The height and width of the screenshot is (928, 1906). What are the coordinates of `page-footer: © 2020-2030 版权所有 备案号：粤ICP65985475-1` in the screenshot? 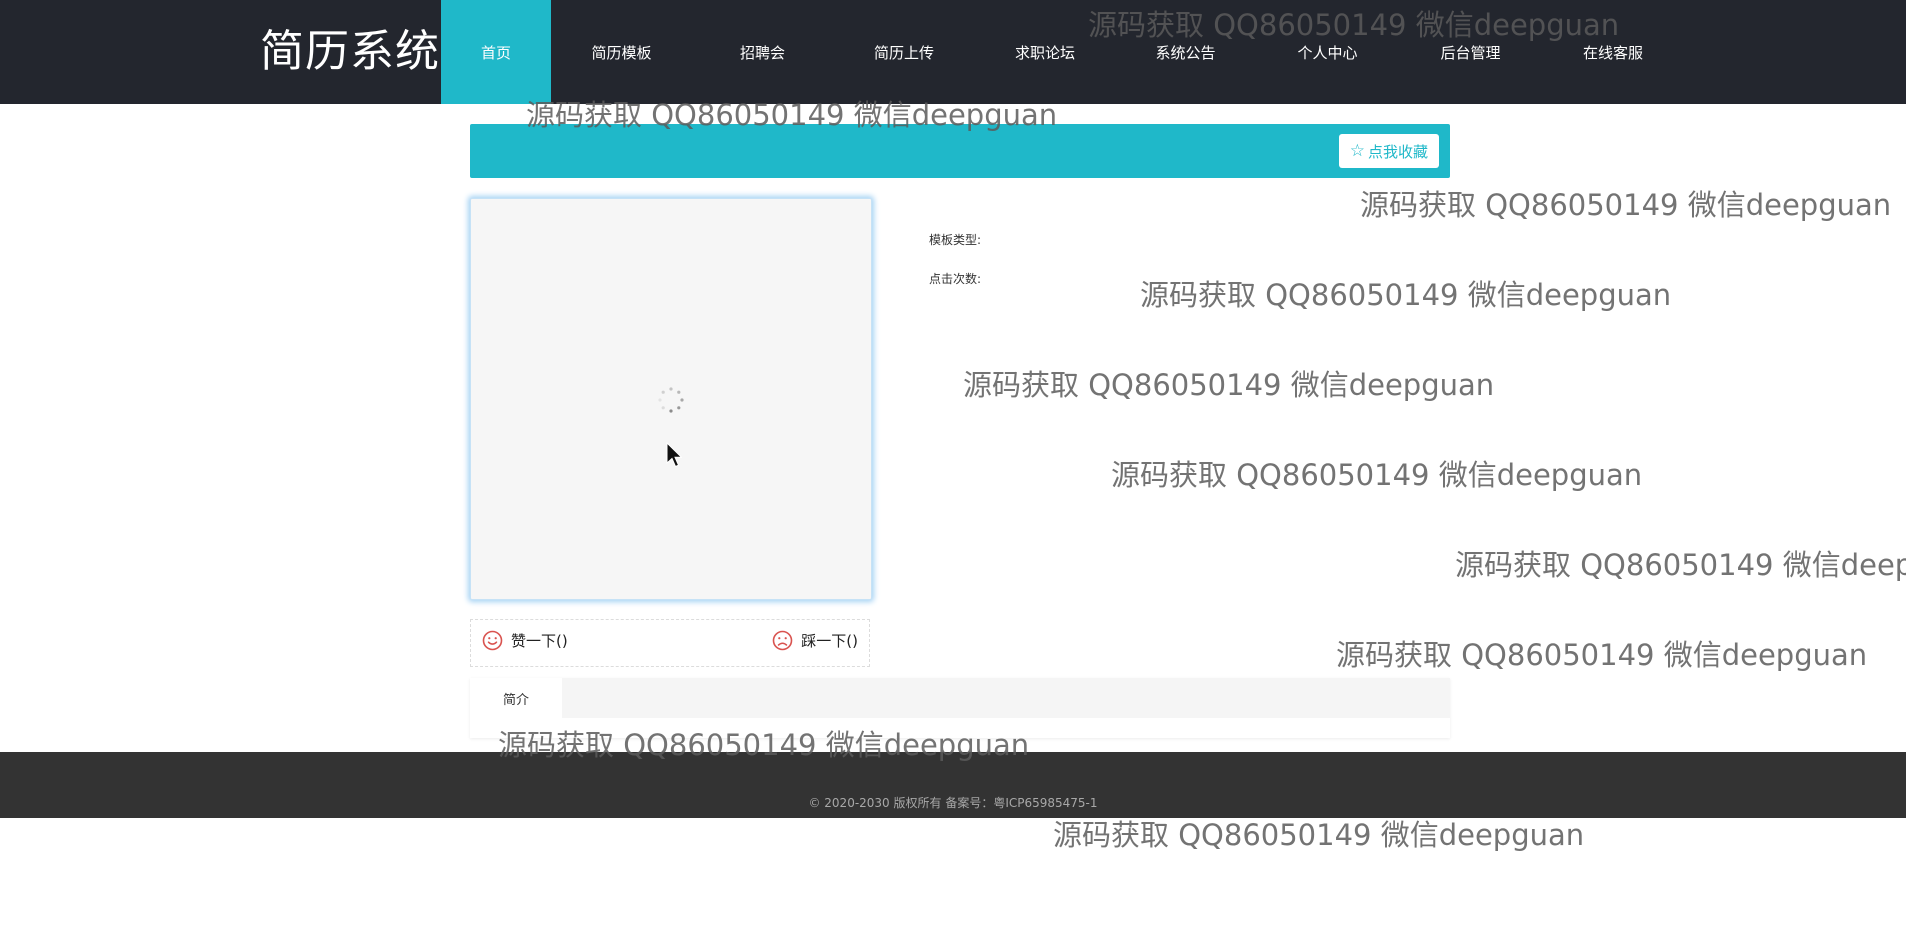 It's located at (953, 785).